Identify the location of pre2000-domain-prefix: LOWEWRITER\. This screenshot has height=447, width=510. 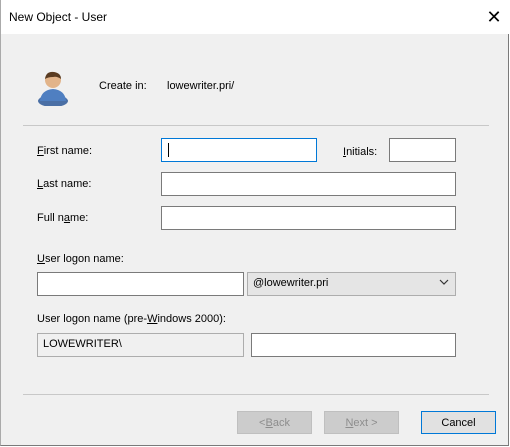
(140, 345).